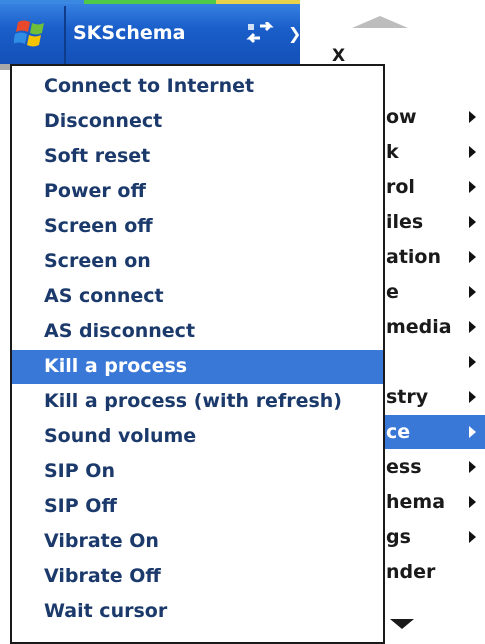  Describe the element at coordinates (197, 262) in the screenshot. I see `device-submenu-item: Screen on` at that location.